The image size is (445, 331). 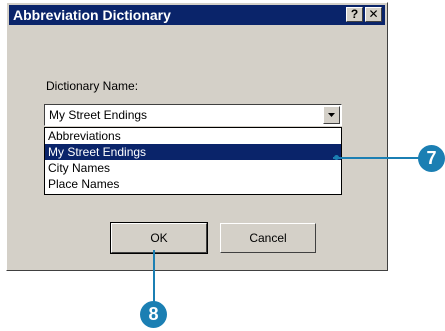 What do you see at coordinates (373, 14) in the screenshot?
I see `close-button: ✕` at bounding box center [373, 14].